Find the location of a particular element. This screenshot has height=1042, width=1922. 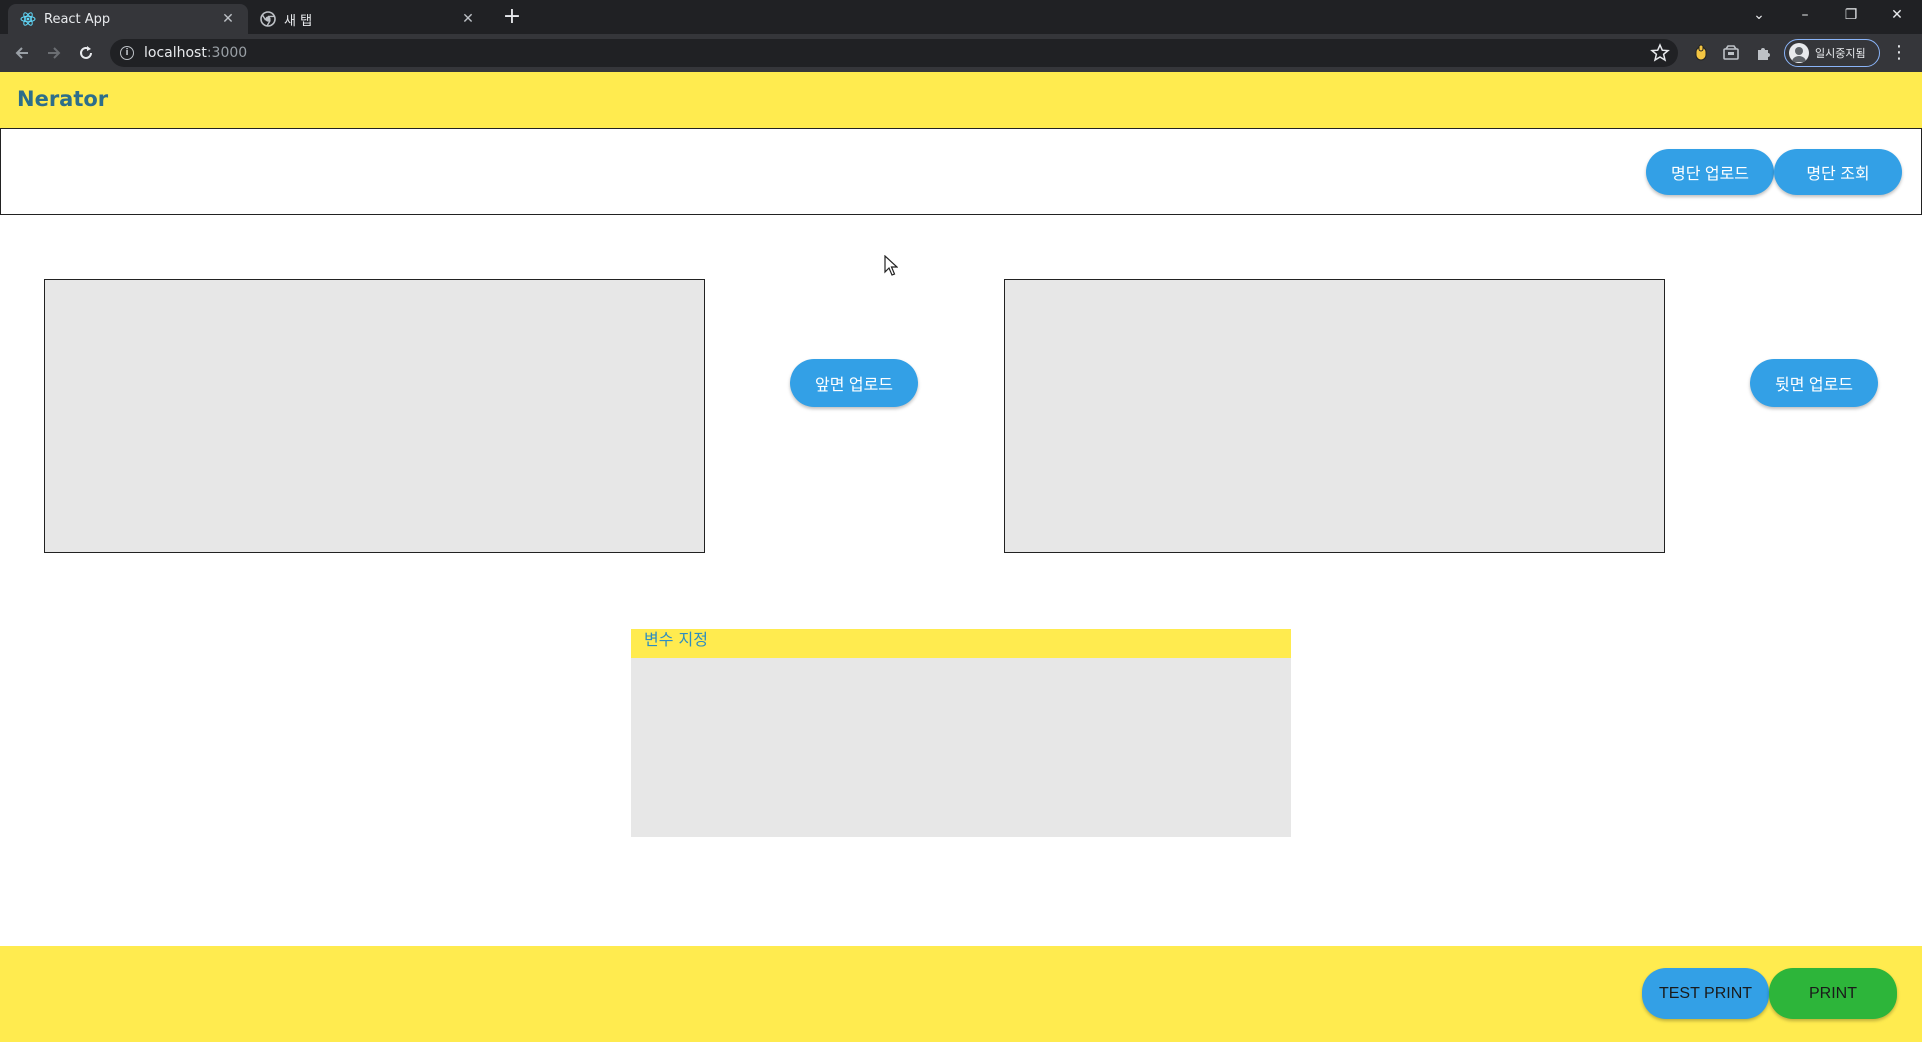

list-view-button: 명단 조회 is located at coordinates (1838, 172).